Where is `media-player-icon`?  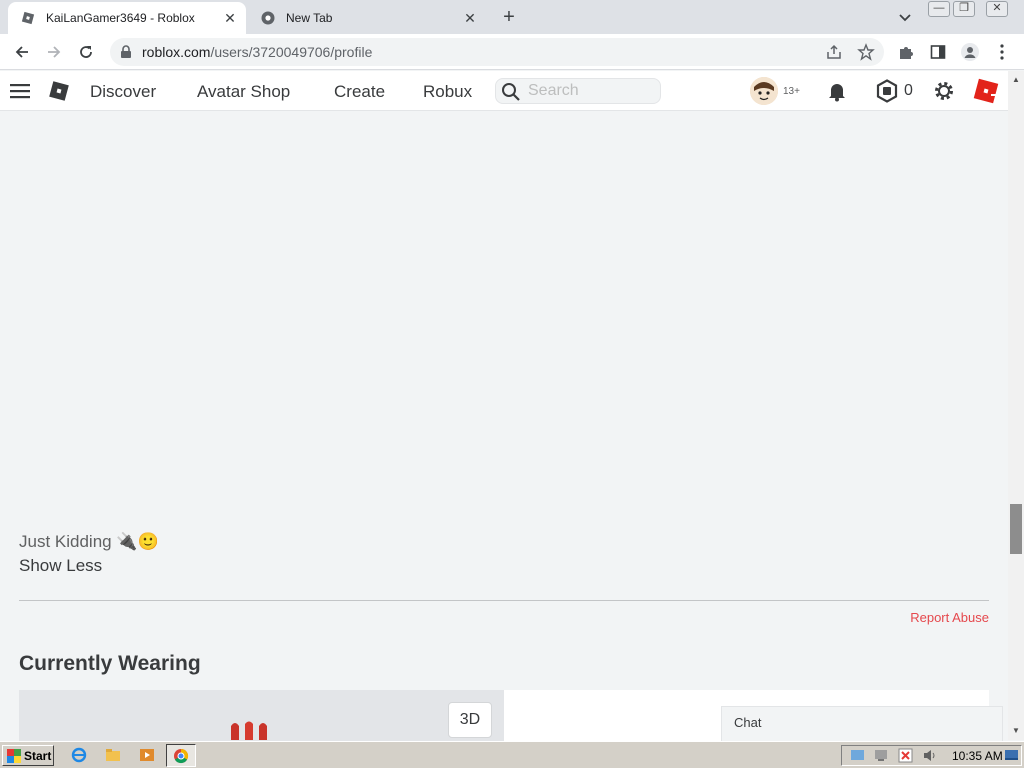 media-player-icon is located at coordinates (147, 755).